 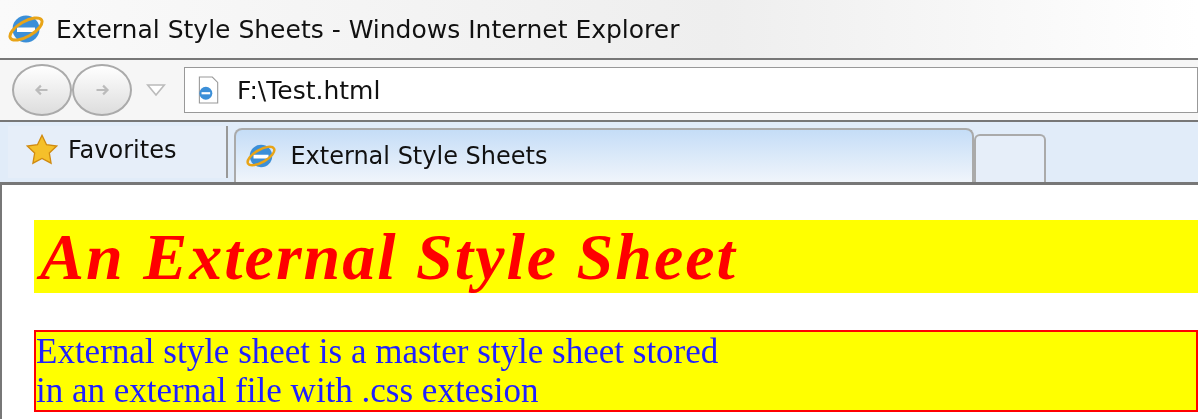 I want to click on paragraph-line: External style sheet is a master style sheet stored, so click(x=378, y=351).